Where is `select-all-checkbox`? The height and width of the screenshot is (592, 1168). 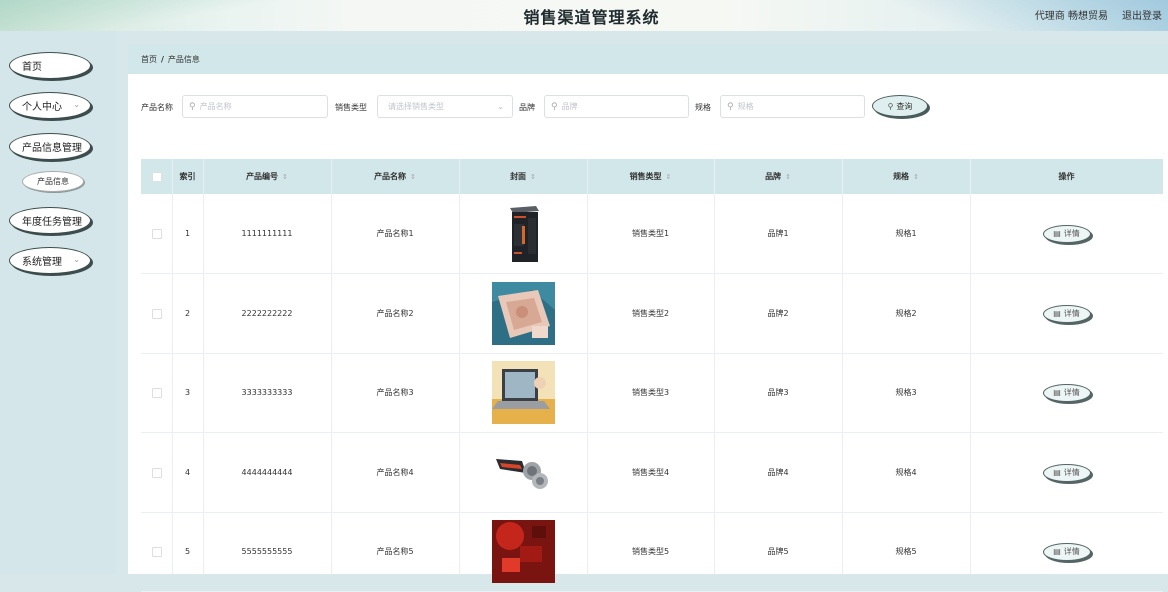 select-all-checkbox is located at coordinates (156, 176).